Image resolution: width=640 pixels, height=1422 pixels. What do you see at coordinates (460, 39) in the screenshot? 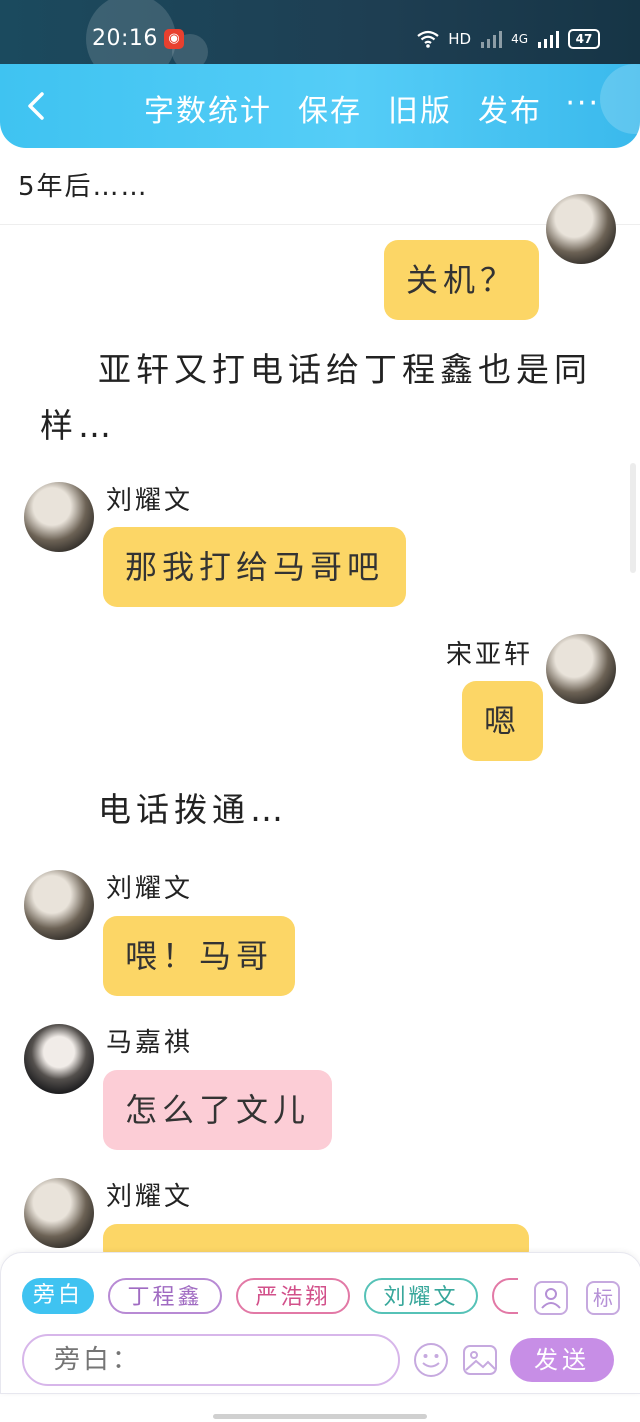
I see `network-label: HD` at bounding box center [460, 39].